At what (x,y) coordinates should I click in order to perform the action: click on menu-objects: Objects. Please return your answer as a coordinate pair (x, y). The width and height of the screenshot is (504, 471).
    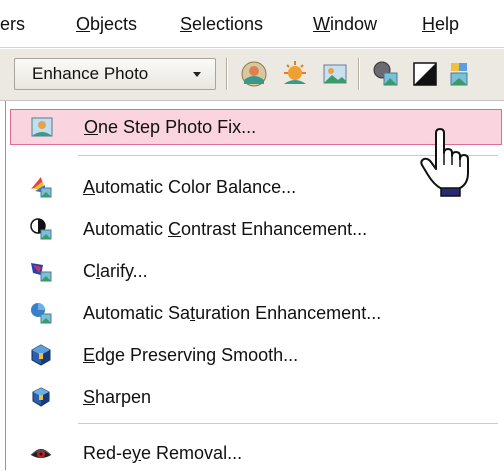
    Looking at the image, I should click on (106, 24).